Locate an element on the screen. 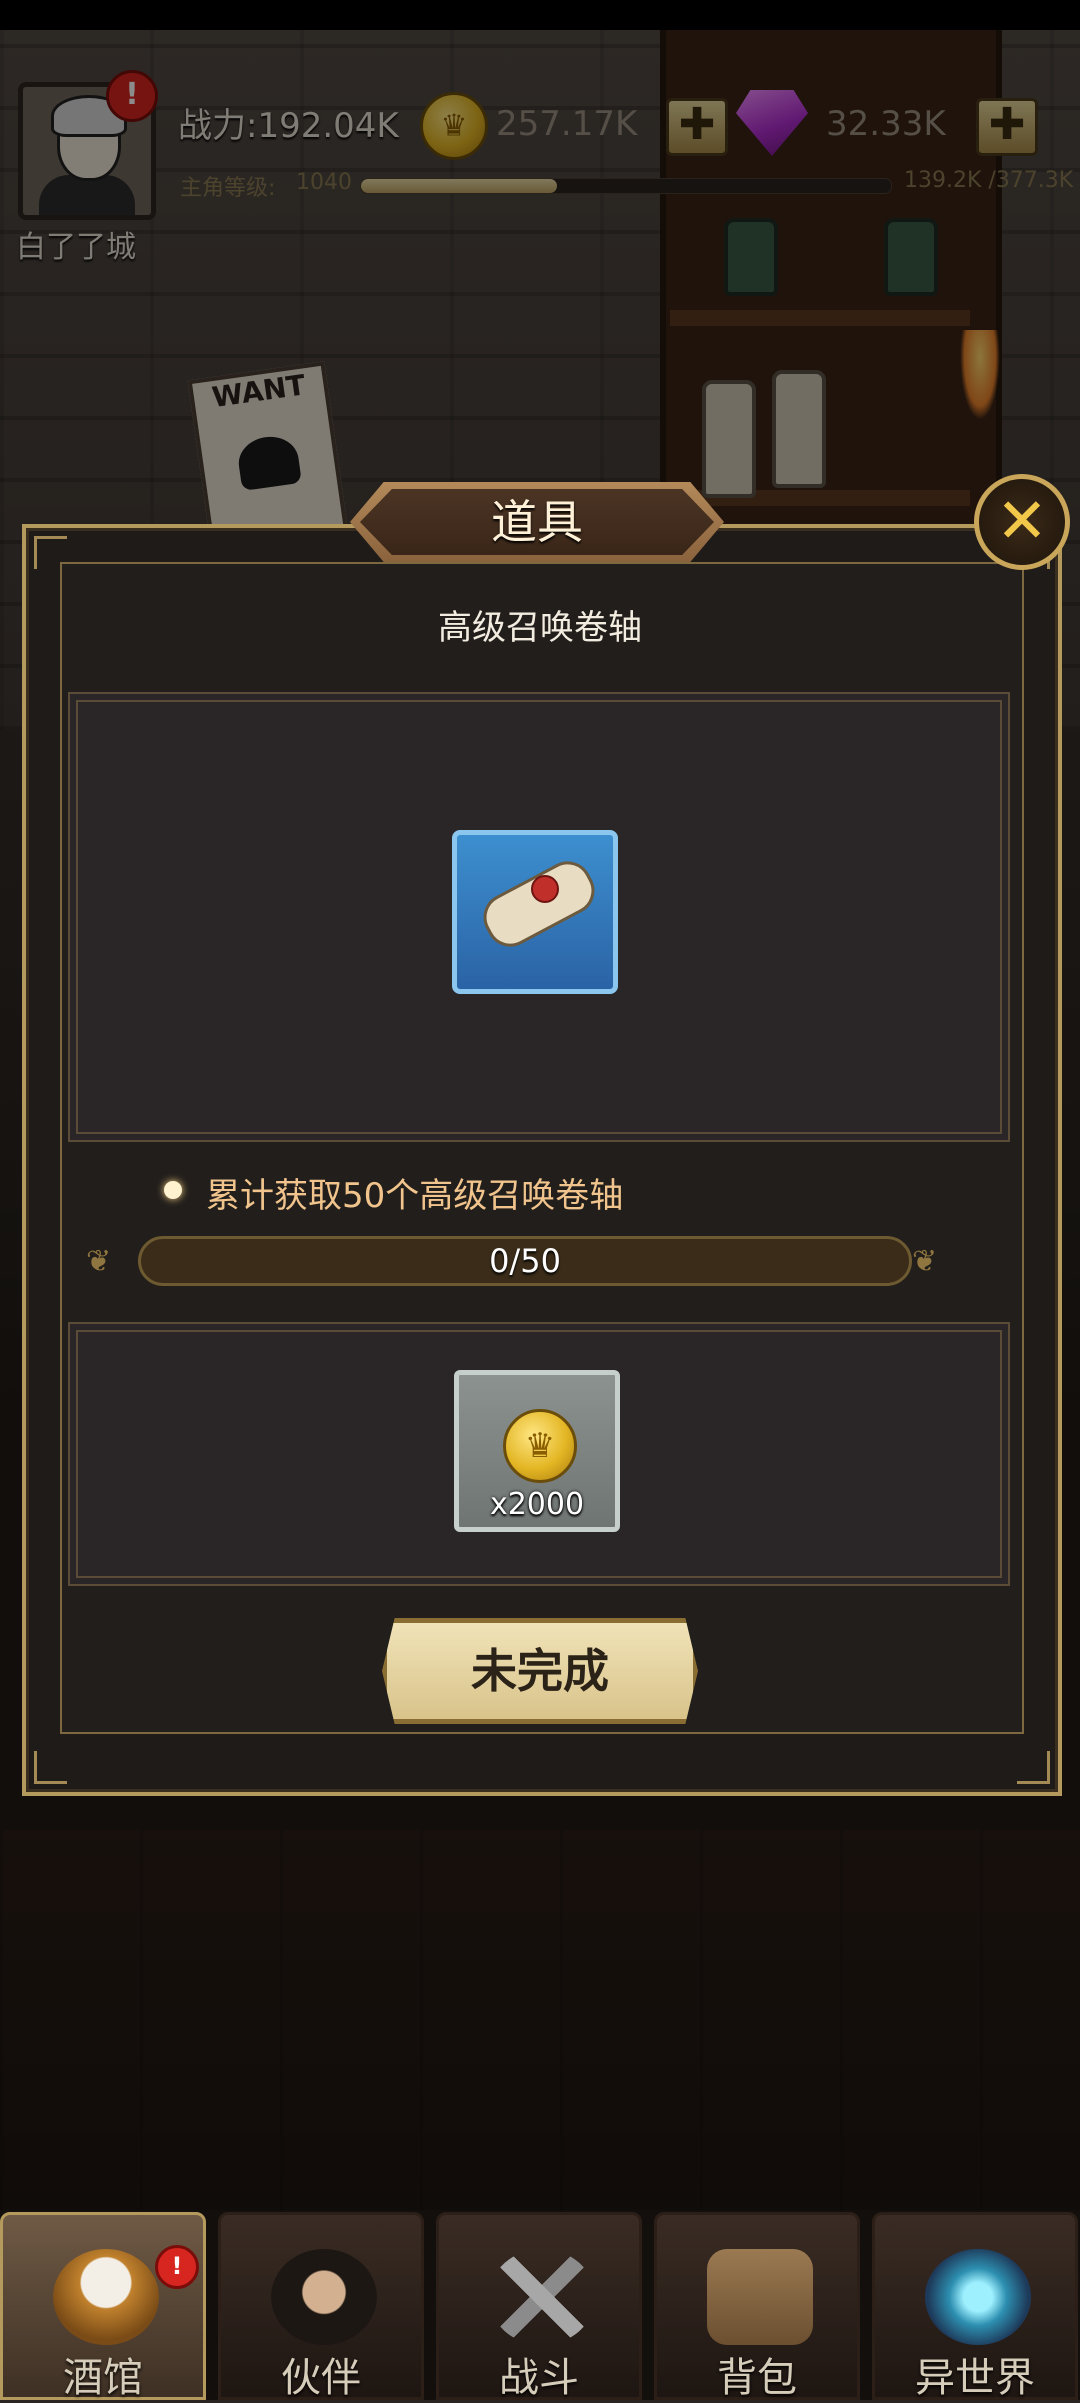 This screenshot has height=2403, width=1080. tab-tavern: ! 酒馆 is located at coordinates (103, 2306).